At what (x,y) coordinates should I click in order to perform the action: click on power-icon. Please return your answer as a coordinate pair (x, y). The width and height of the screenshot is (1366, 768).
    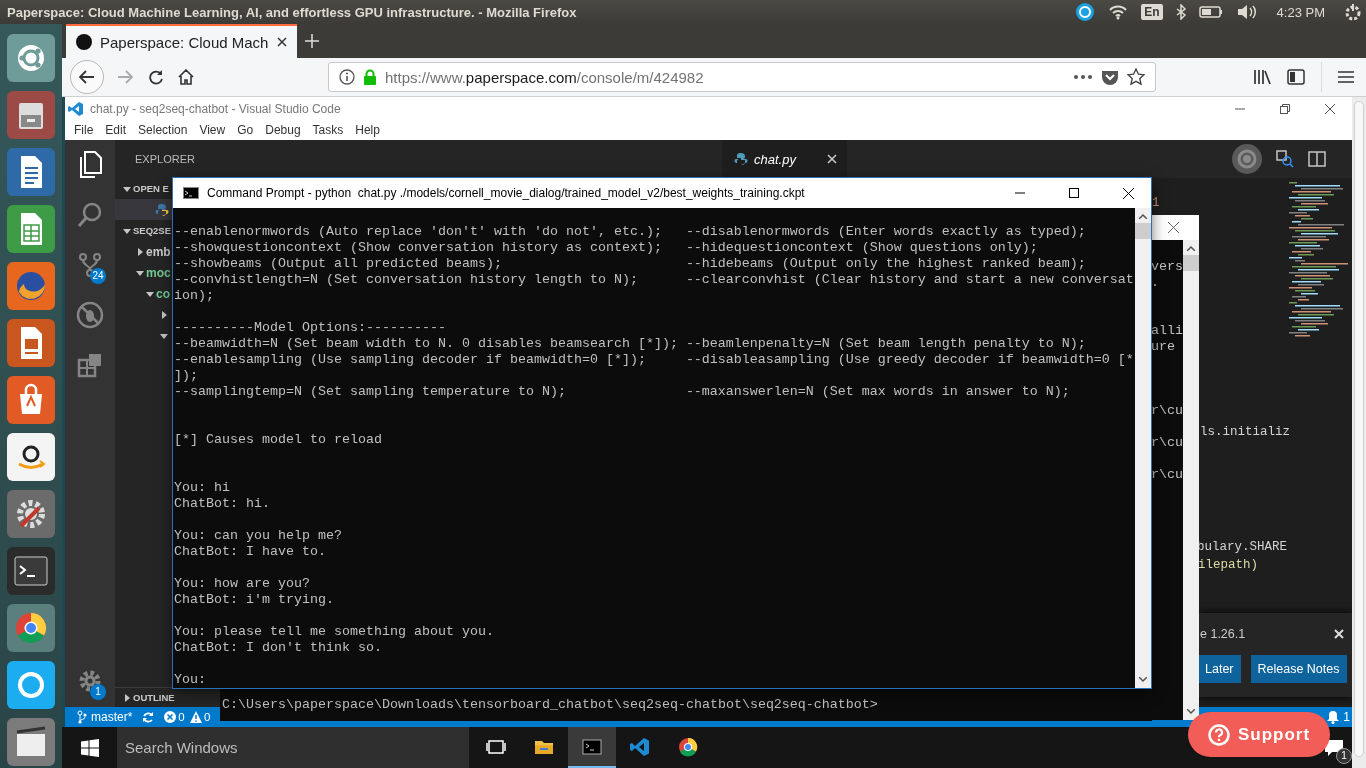
    Looking at the image, I should click on (1353, 12).